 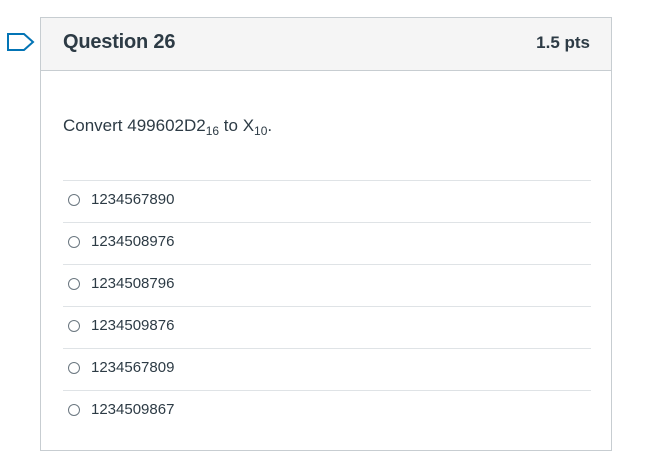 What do you see at coordinates (132, 367) in the screenshot?
I see `answer-label: 1234567809` at bounding box center [132, 367].